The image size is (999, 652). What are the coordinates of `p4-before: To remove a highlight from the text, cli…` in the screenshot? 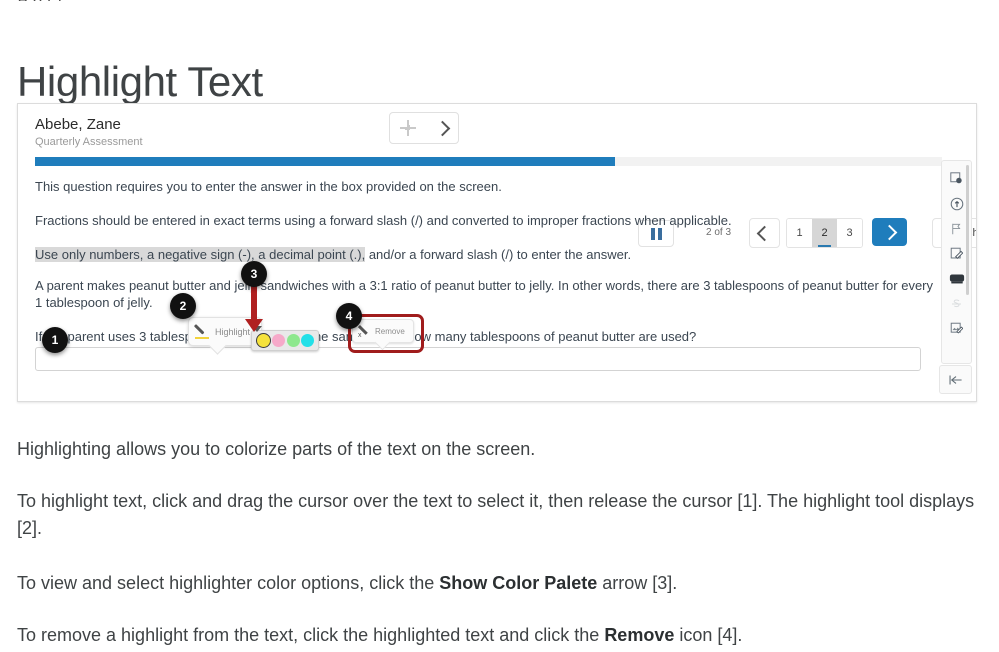 It's located at (311, 635).